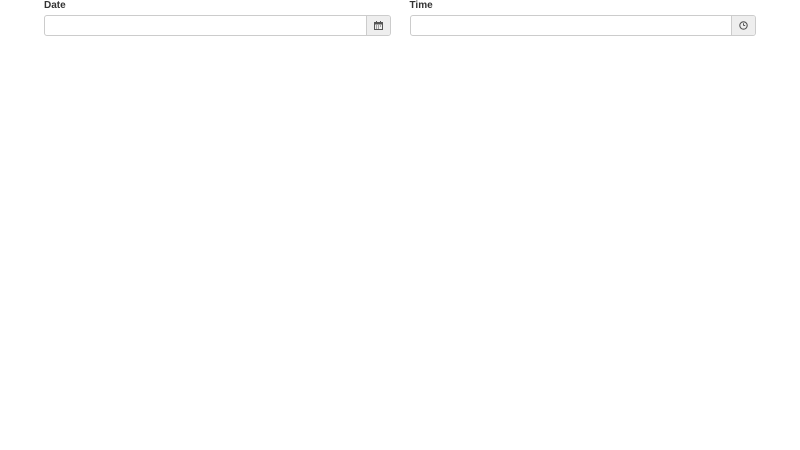 Image resolution: width=800 pixels, height=450 pixels. I want to click on date-field-group: Date, so click(217, 18).